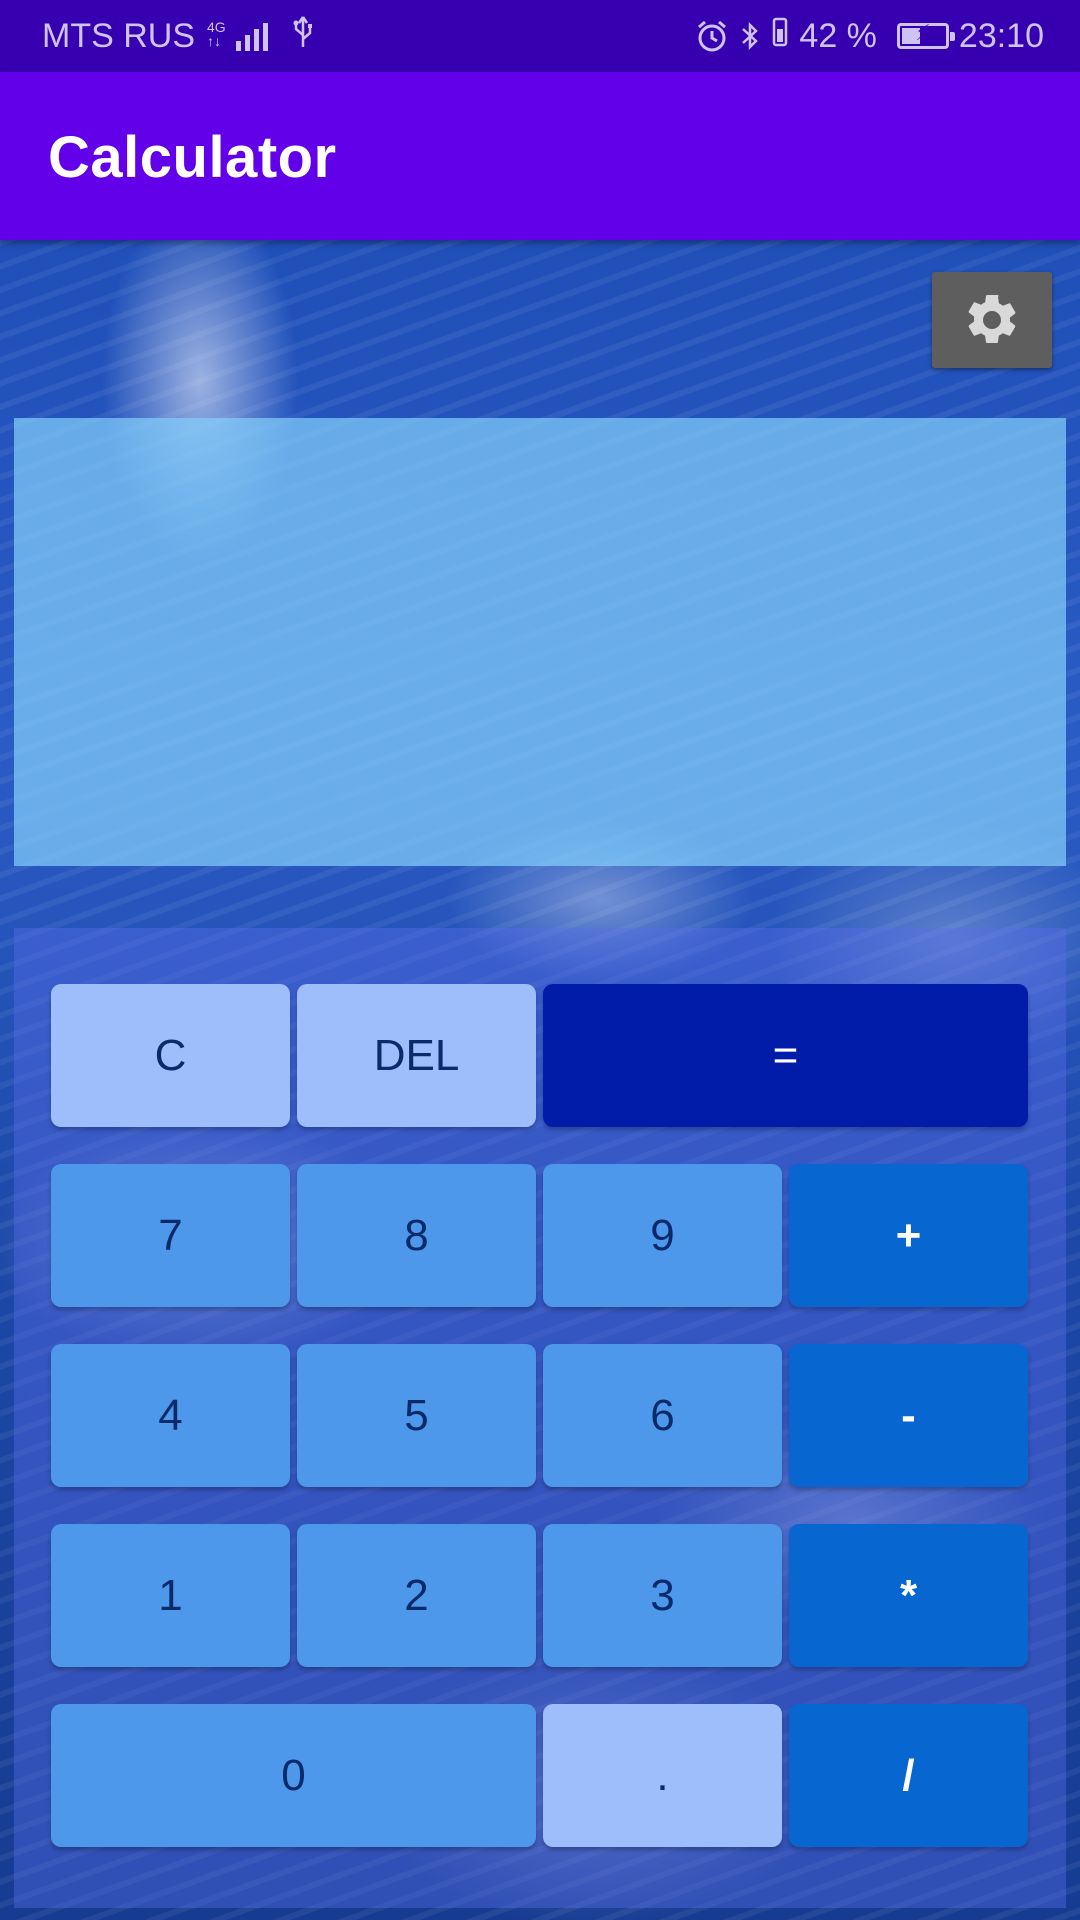 The image size is (1080, 1920). I want to click on alarm-icon, so click(712, 36).